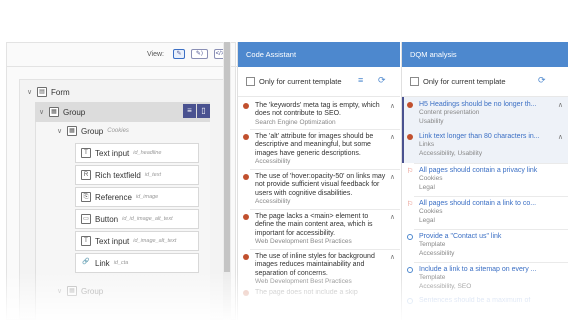 The height and width of the screenshot is (320, 568). What do you see at coordinates (137, 197) in the screenshot?
I see `field-reference: ⎘ Reference id_image` at bounding box center [137, 197].